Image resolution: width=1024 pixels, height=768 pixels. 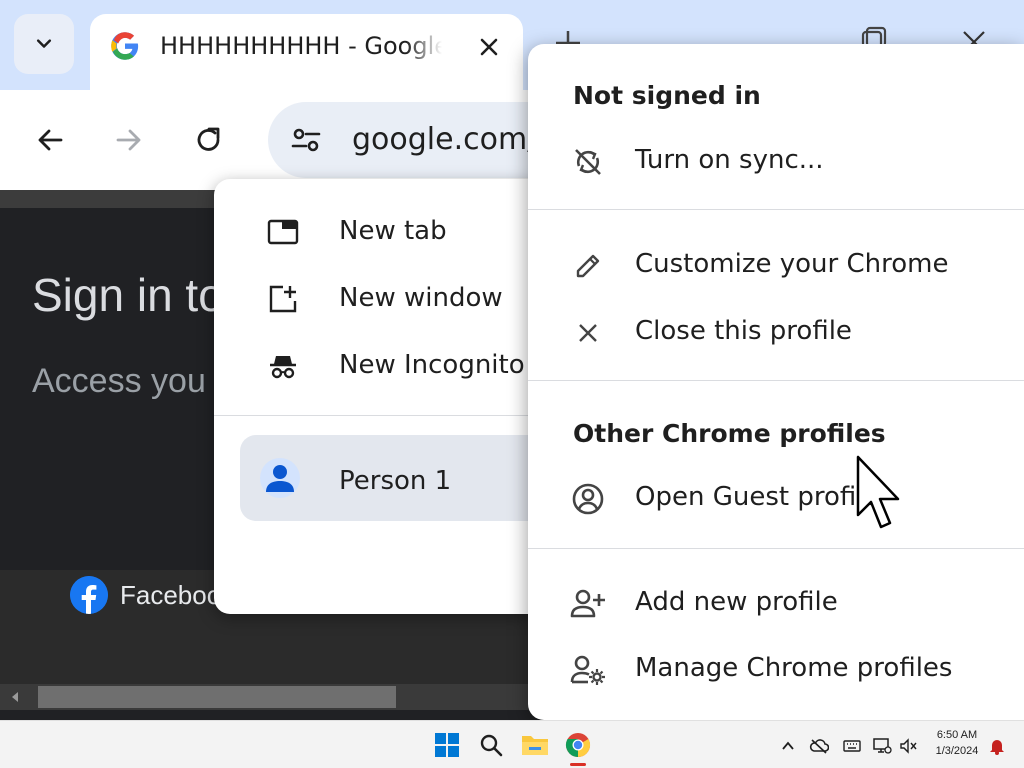 I want to click on site-info-button, so click(x=306, y=140).